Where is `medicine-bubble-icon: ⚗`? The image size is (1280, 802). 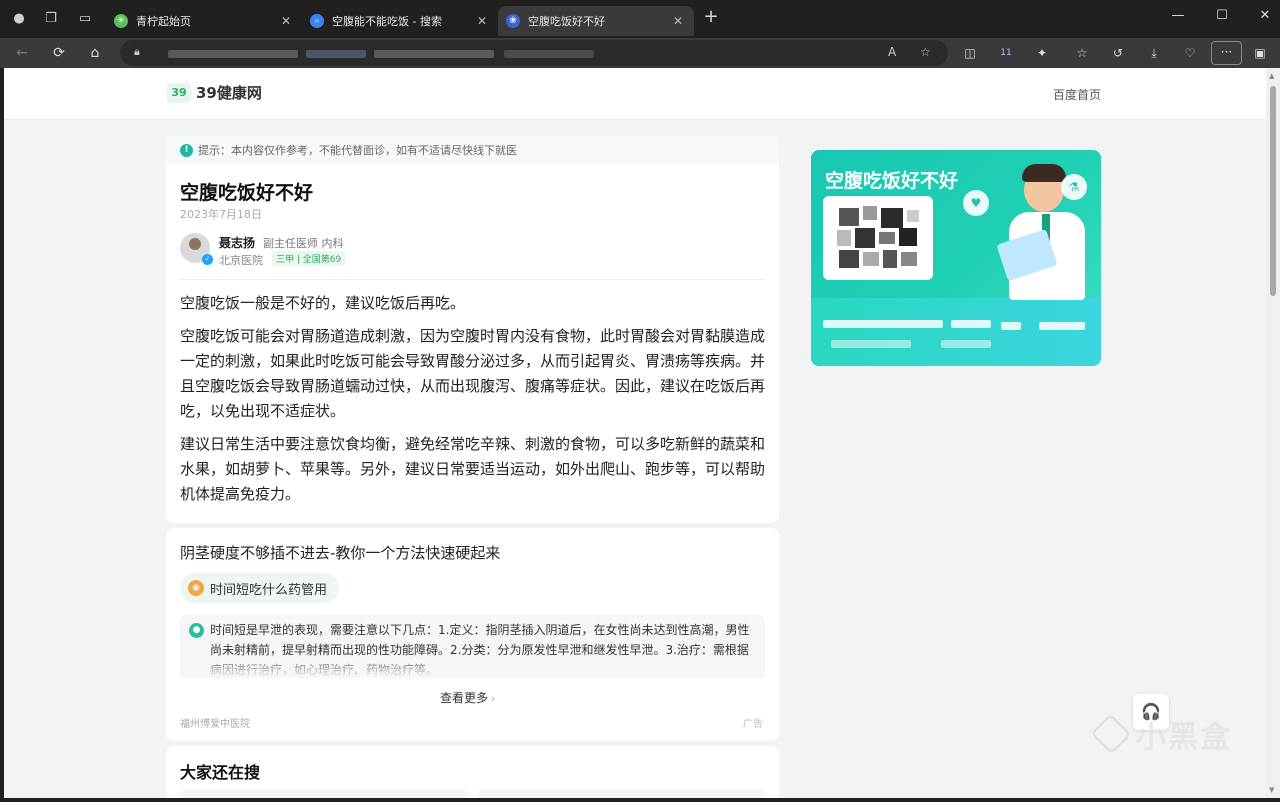
medicine-bubble-icon: ⚗ is located at coordinates (1074, 187).